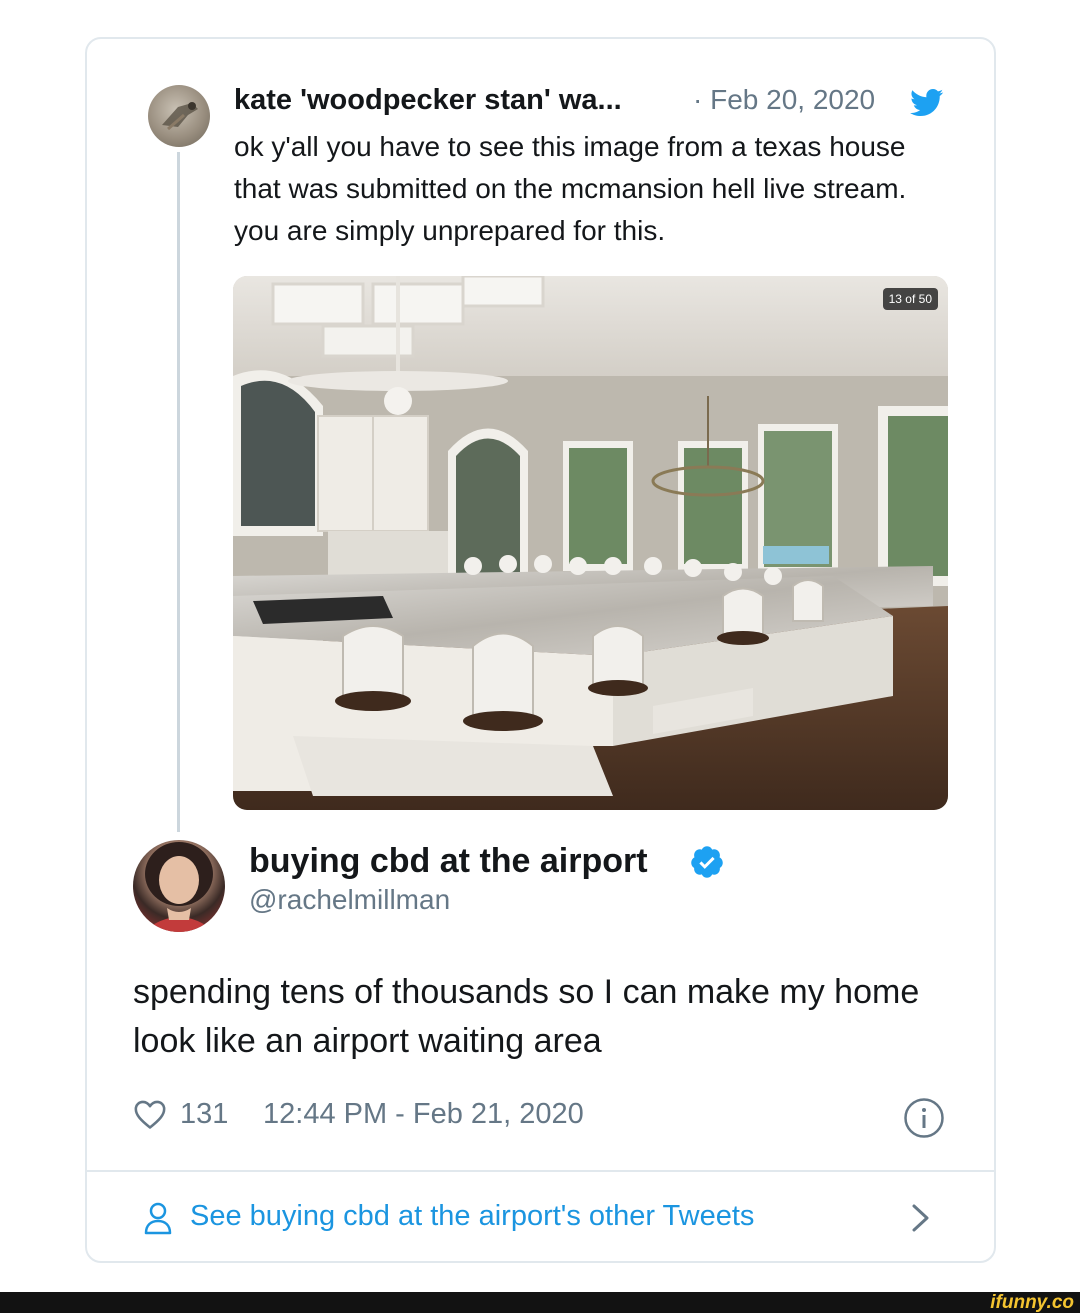 This screenshot has height=1313, width=1080. I want to click on verified-badge-icon, so click(707, 862).